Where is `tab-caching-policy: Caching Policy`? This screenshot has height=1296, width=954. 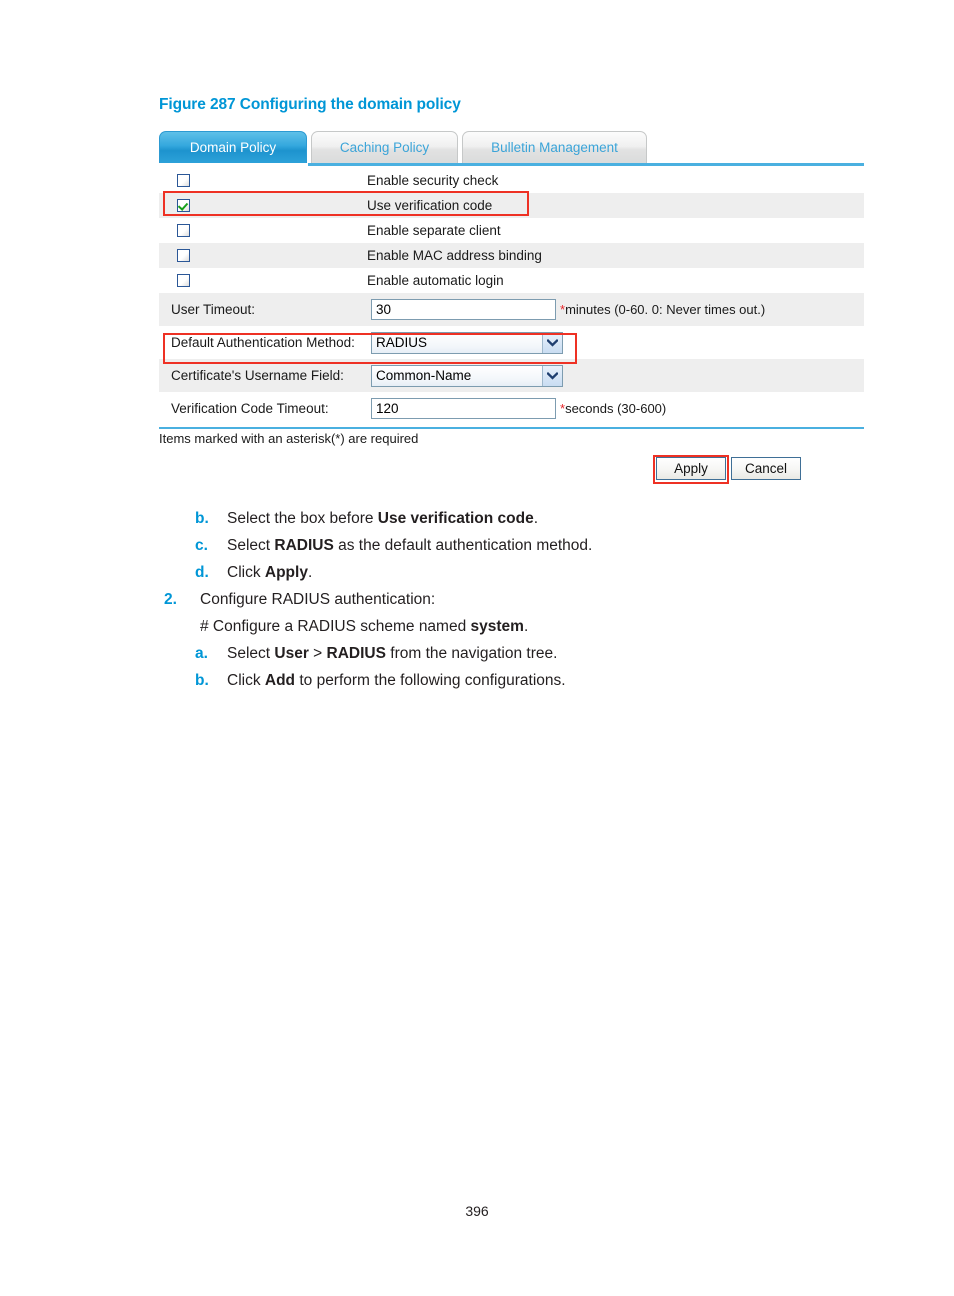
tab-caching-policy: Caching Policy is located at coordinates (384, 147).